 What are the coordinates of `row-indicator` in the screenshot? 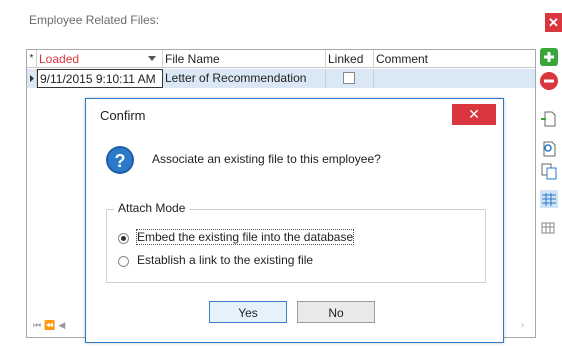 It's located at (32, 78).